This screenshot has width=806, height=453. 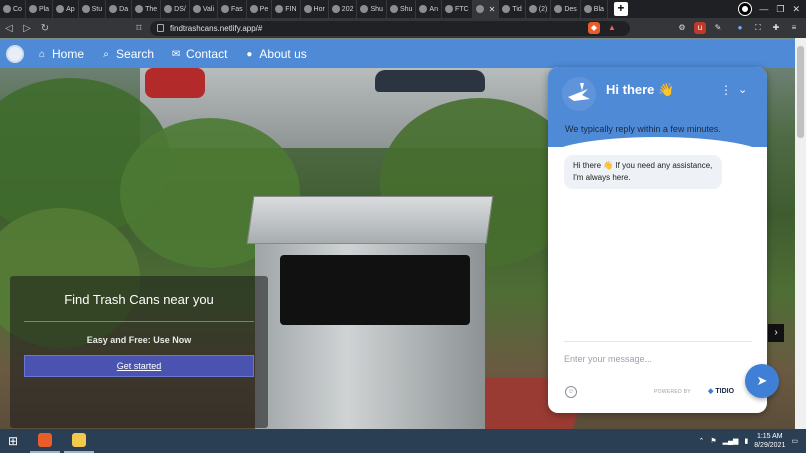 What do you see at coordinates (13, 9) in the screenshot?
I see `browser-tab: Co` at bounding box center [13, 9].